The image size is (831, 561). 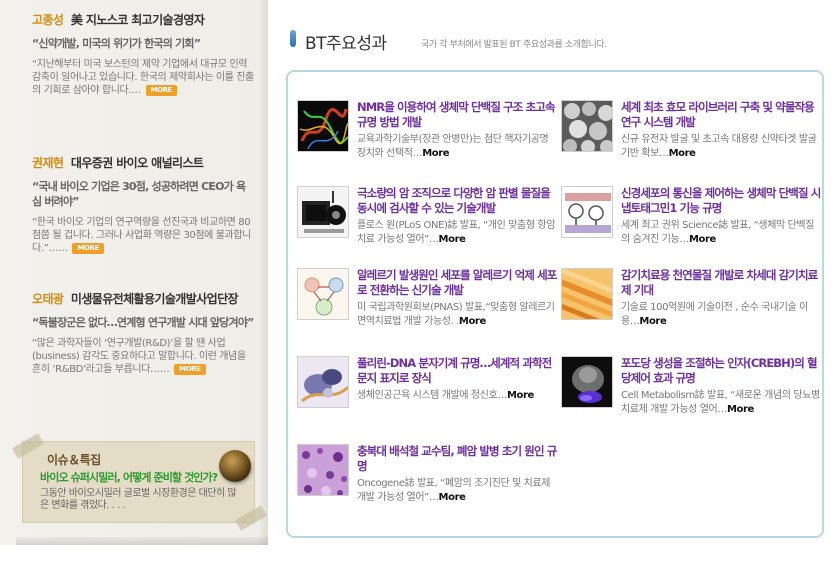 I want to click on lung-tissue-image, so click(x=323, y=470).